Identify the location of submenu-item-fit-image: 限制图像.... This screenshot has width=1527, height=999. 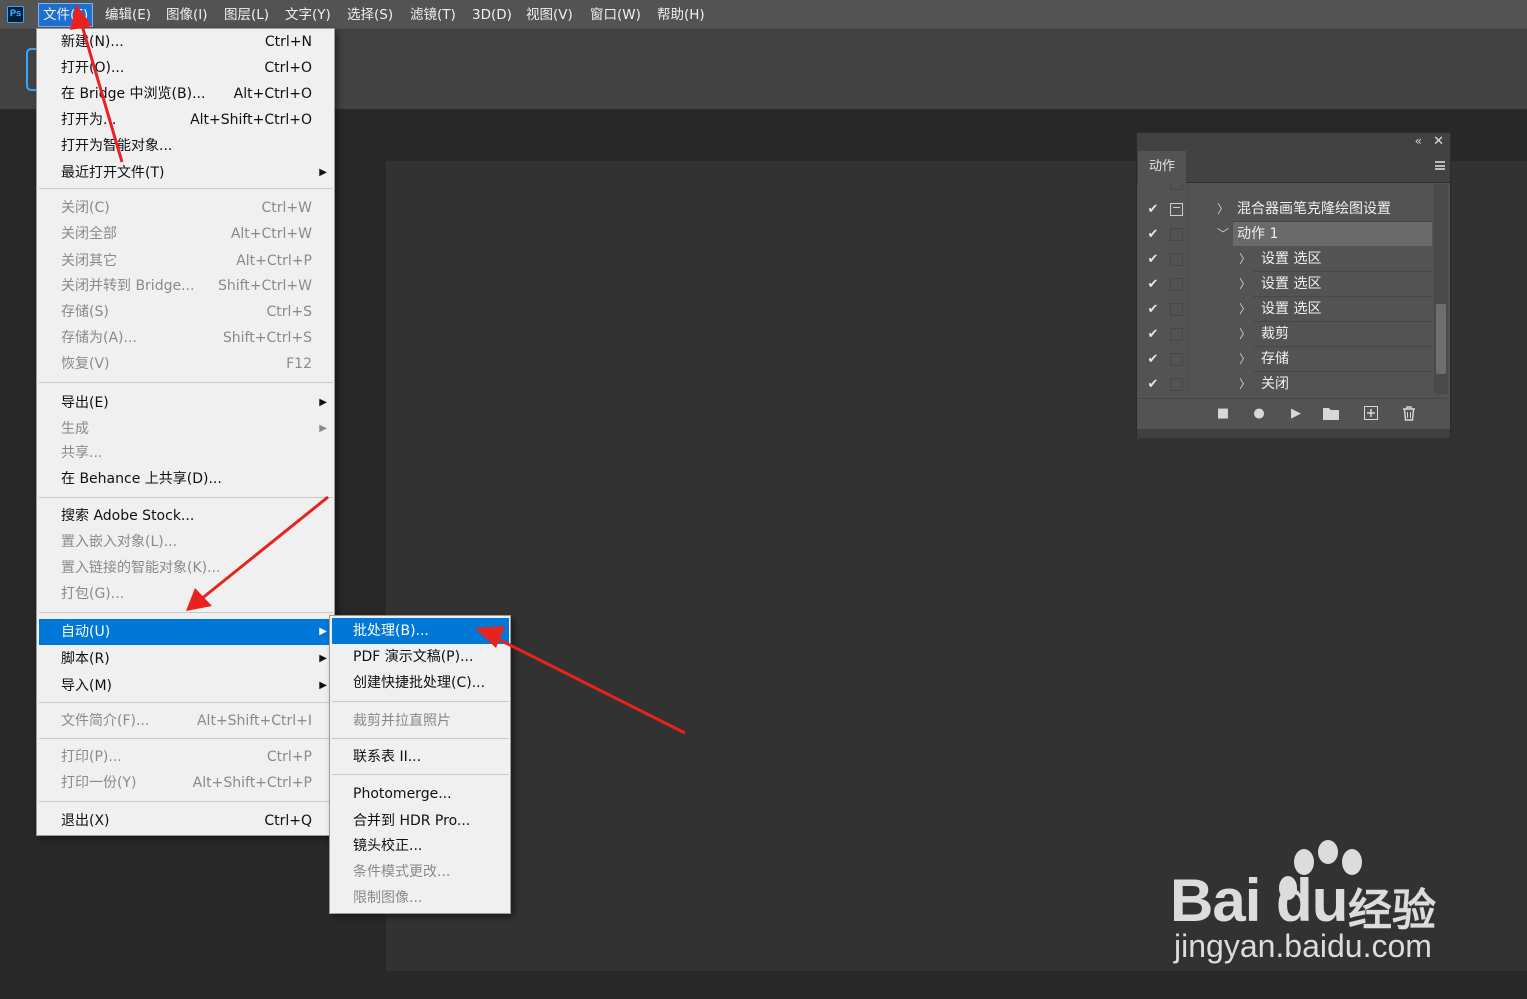
(420, 898).